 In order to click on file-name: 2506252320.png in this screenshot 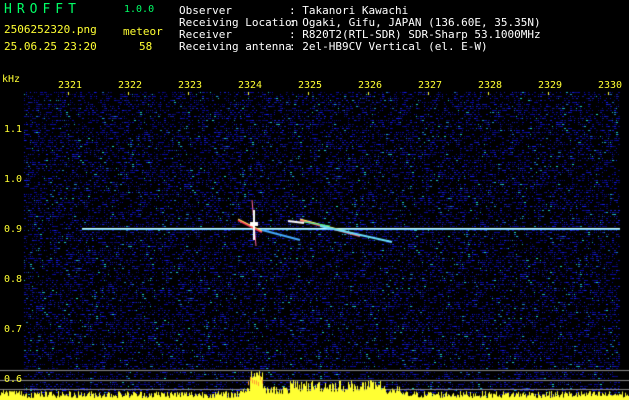, I will do `click(50, 29)`.